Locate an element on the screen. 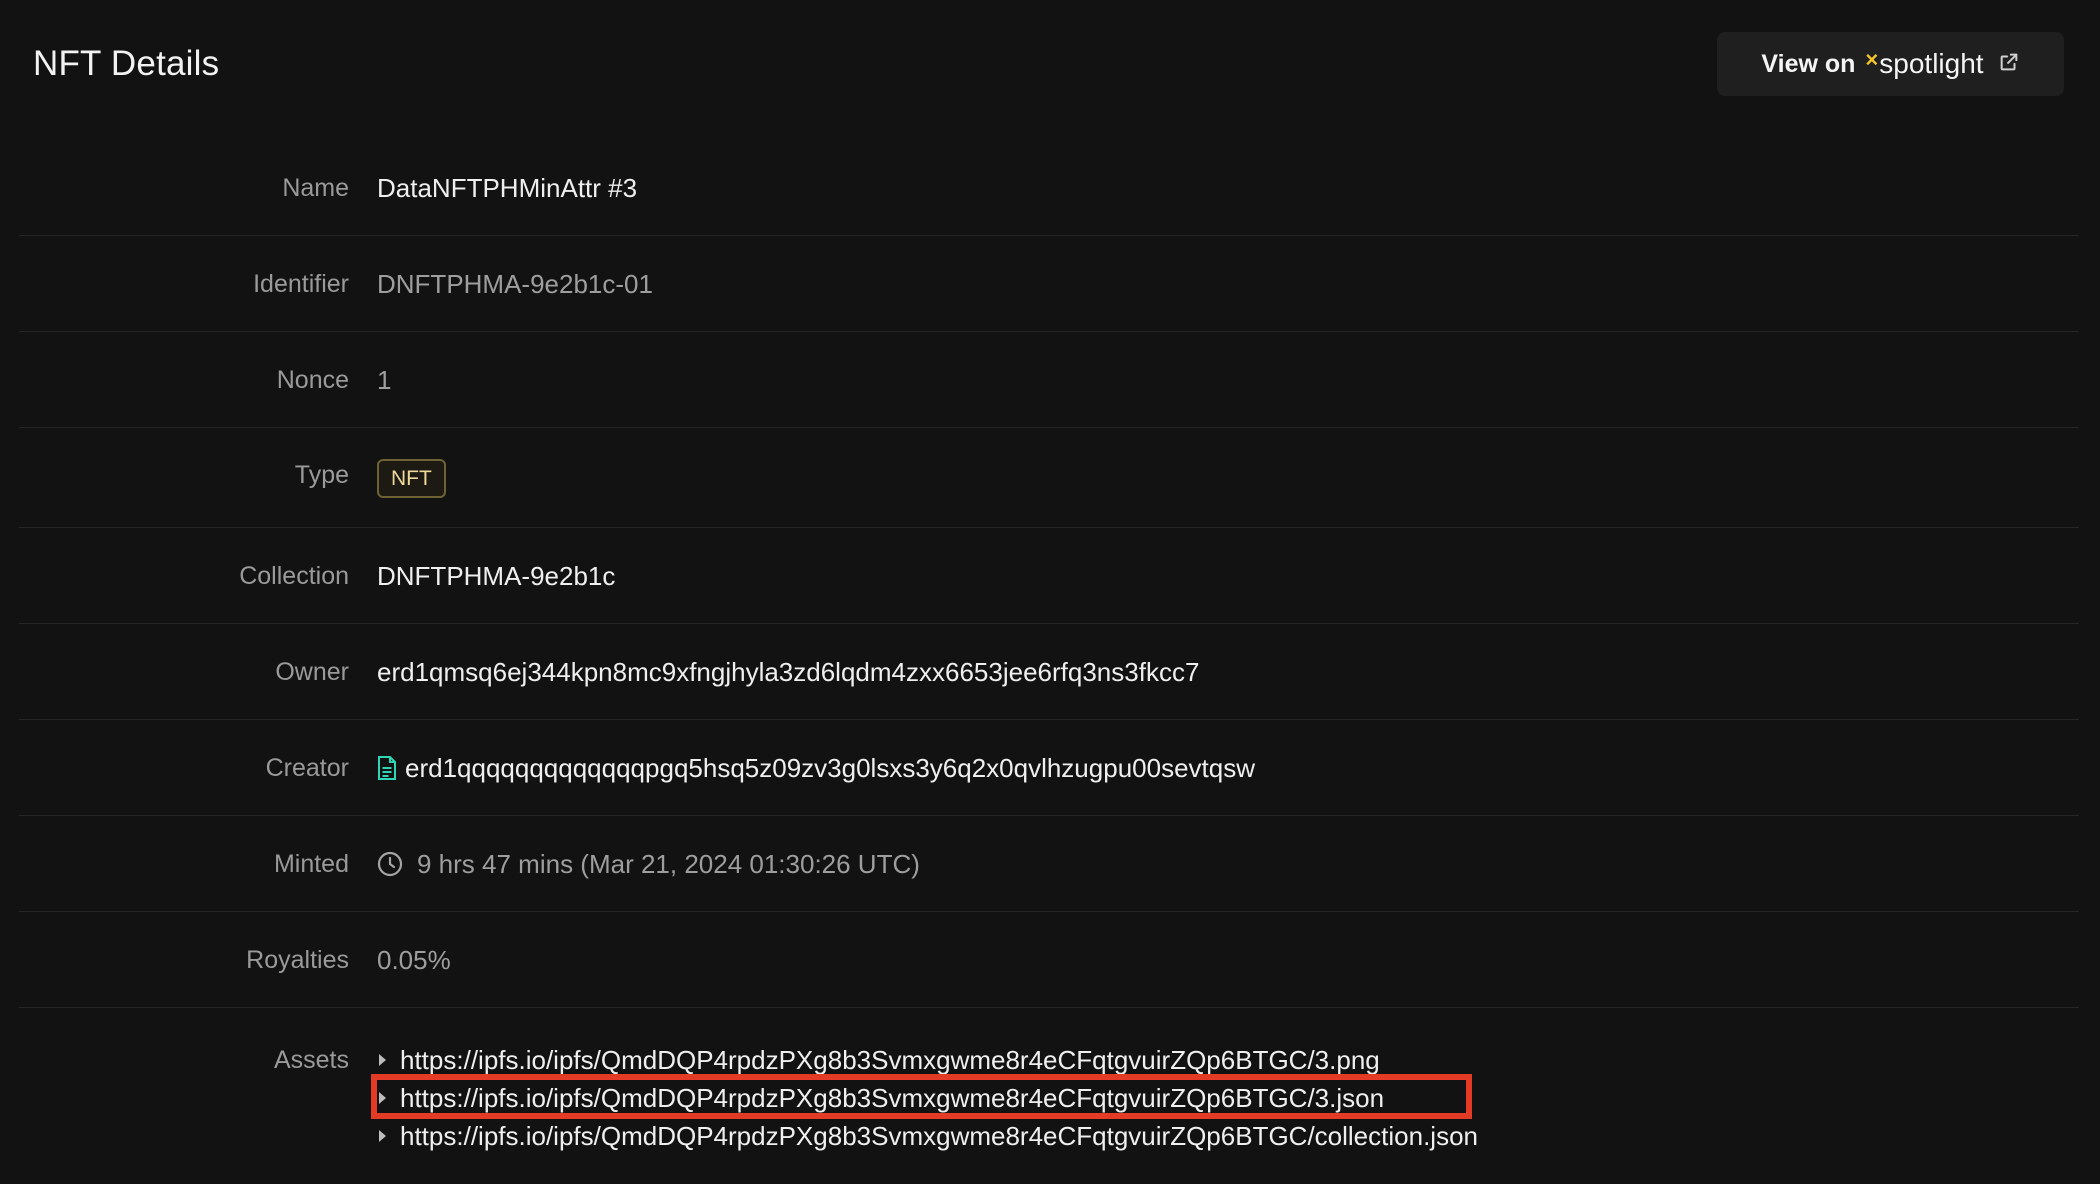 This screenshot has height=1184, width=2100. detail-label: Creator is located at coordinates (307, 767).